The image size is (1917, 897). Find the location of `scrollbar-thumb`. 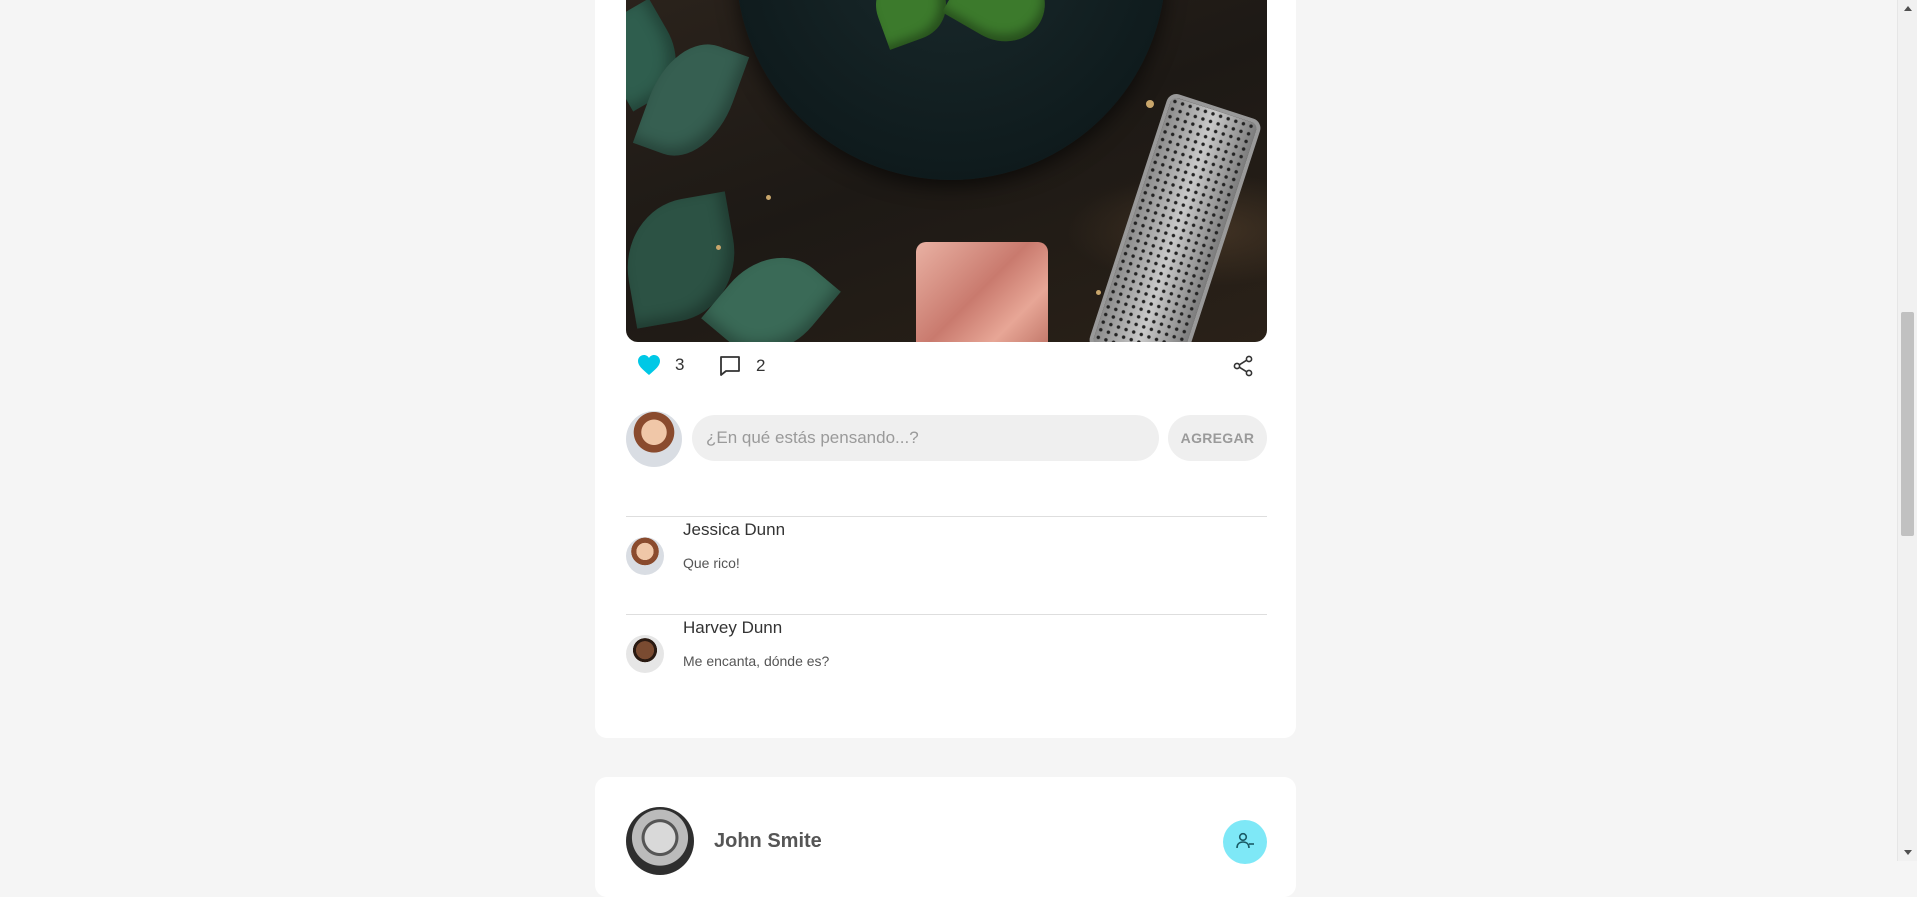

scrollbar-thumb is located at coordinates (1907, 424).